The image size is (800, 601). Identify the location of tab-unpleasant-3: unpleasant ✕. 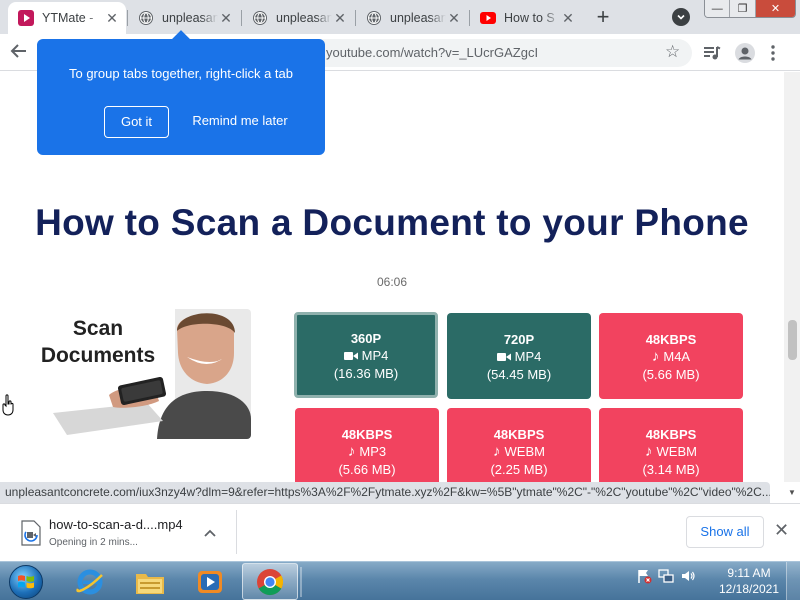
(412, 18).